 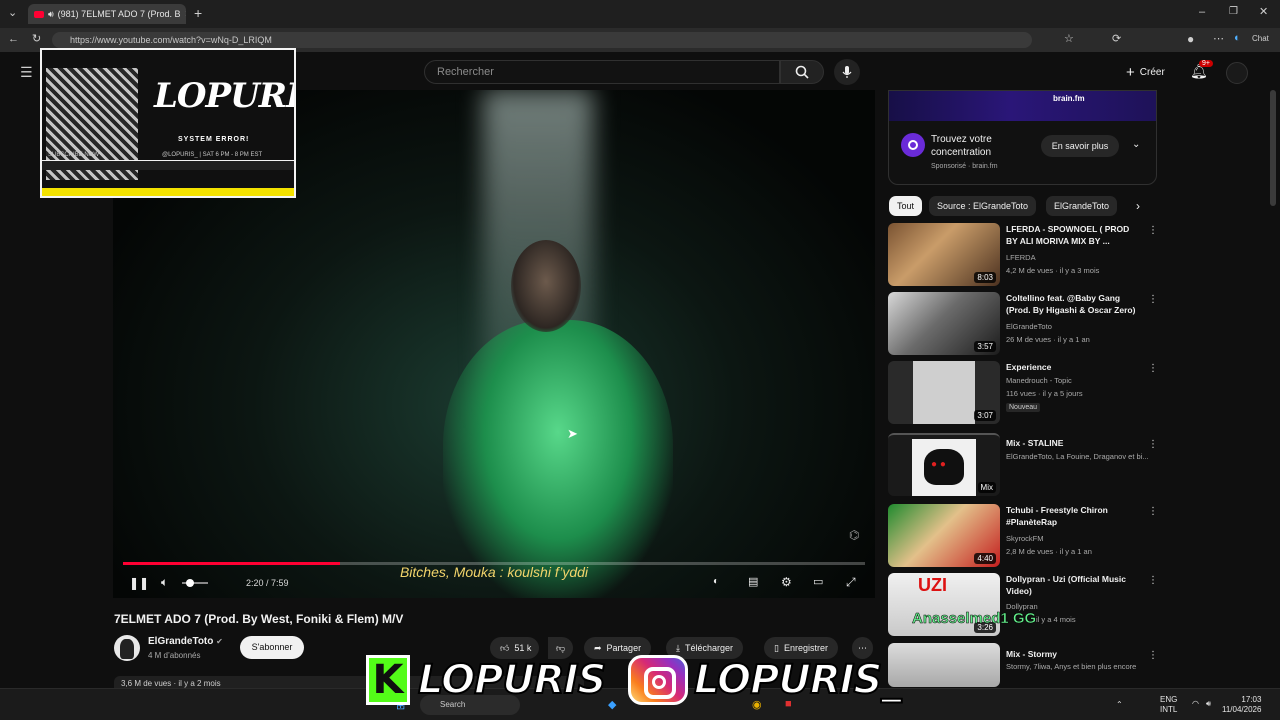 What do you see at coordinates (174, 655) in the screenshot?
I see `subscriber-count: 4 M d’abonnés` at bounding box center [174, 655].